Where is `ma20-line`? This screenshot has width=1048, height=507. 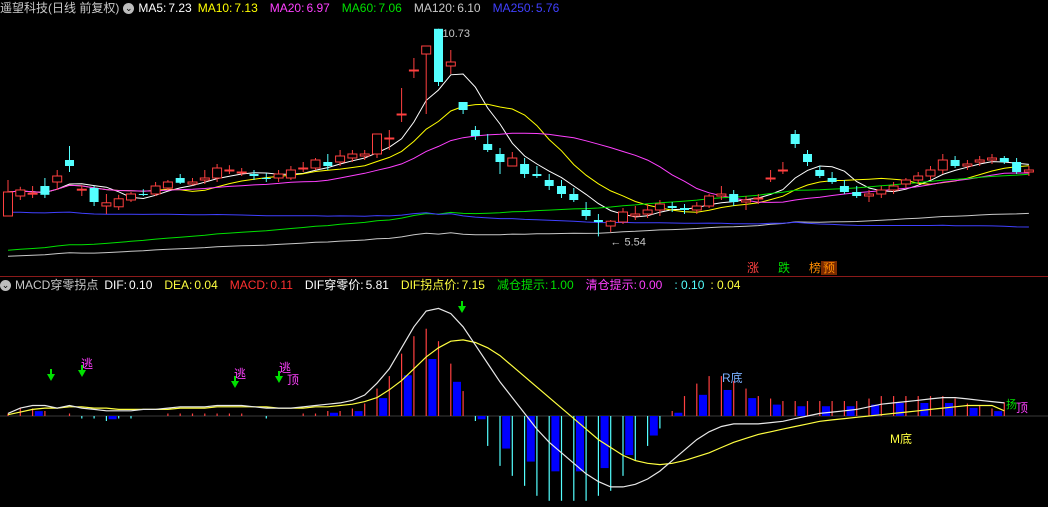 ma20-line is located at coordinates (518, 167).